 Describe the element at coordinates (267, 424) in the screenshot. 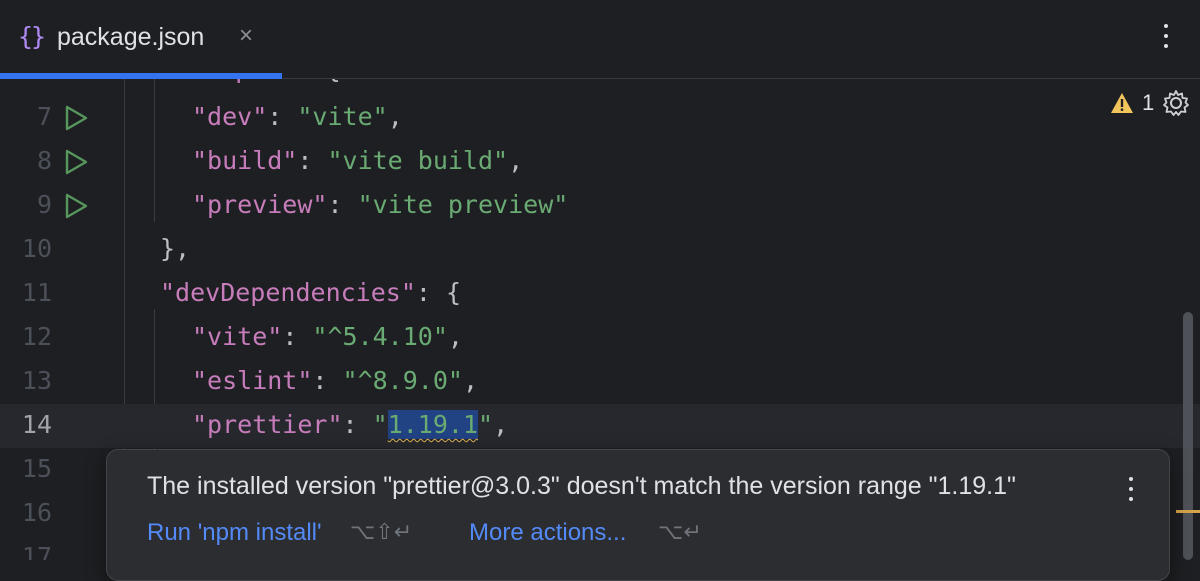

I see `code-key: "prettier"` at that location.